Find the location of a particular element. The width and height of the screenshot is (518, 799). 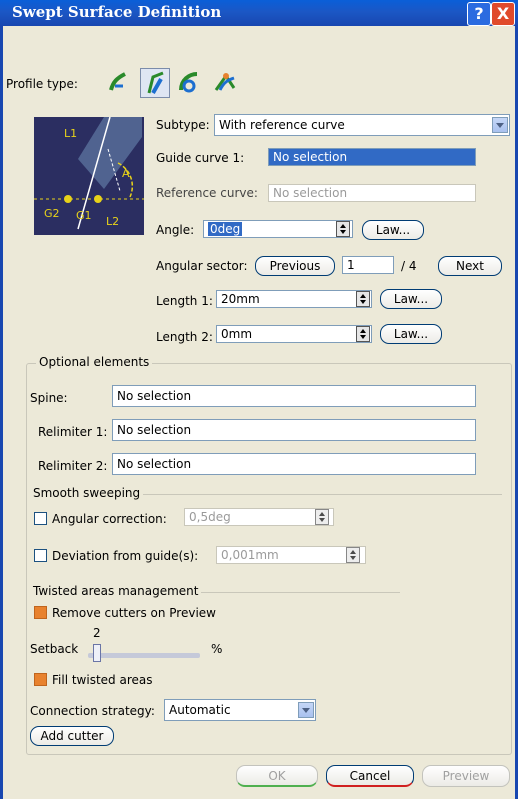

connection-strategy-select: Automatic is located at coordinates (240, 710).